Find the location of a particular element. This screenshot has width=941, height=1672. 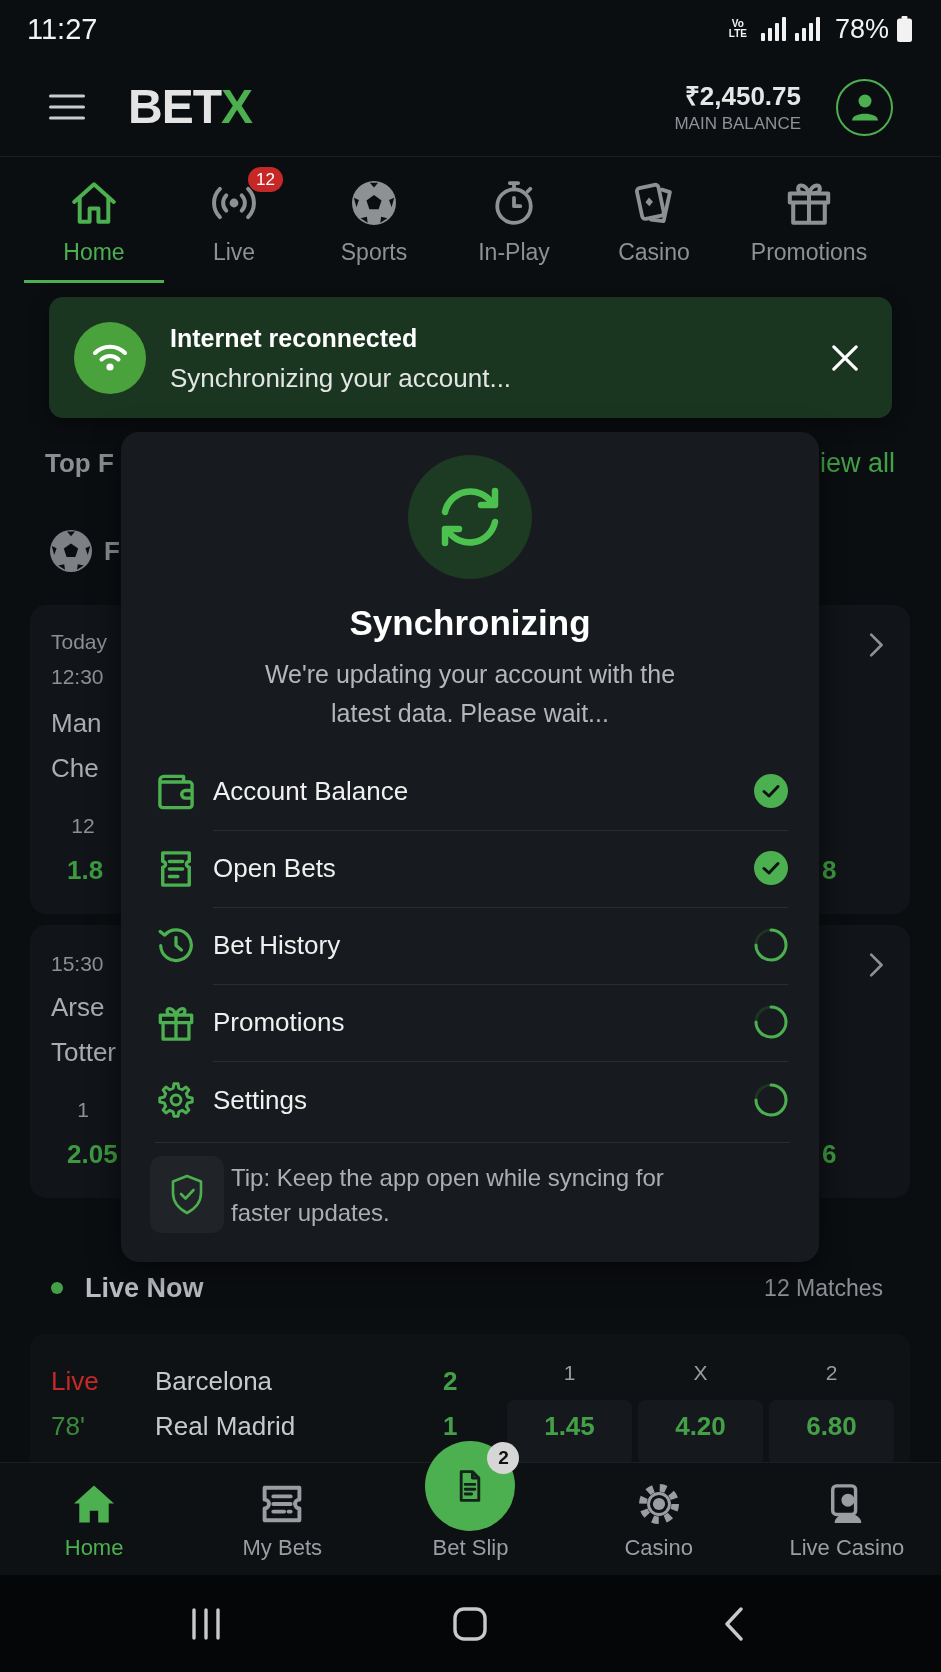

wifi-icon is located at coordinates (110, 357).